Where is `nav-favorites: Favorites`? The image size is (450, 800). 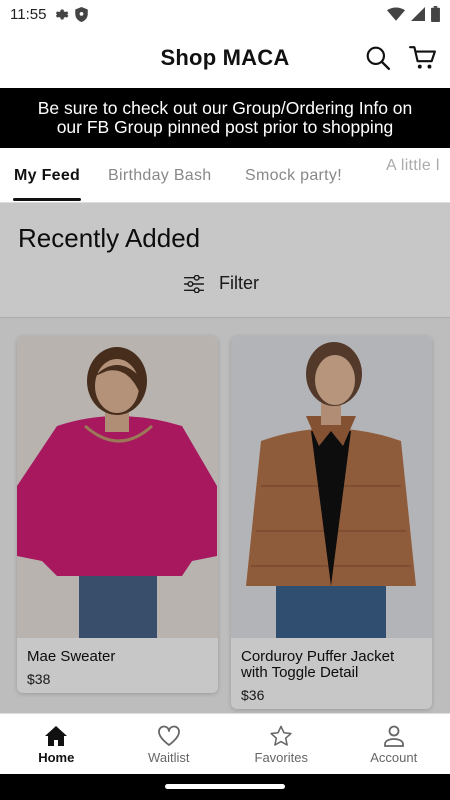 nav-favorites: Favorites is located at coordinates (281, 744).